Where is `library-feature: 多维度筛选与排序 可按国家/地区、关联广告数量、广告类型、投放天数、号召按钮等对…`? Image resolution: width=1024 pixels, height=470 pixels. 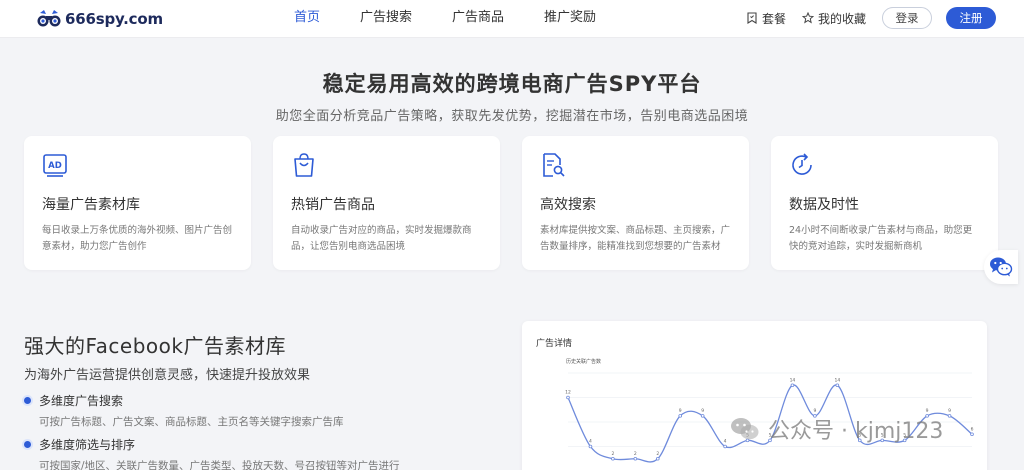 library-feature: 多维度筛选与排序 可按国家/地区、关联广告数量、广告类型、投放天数、号召按钮等对… is located at coordinates (212, 453).